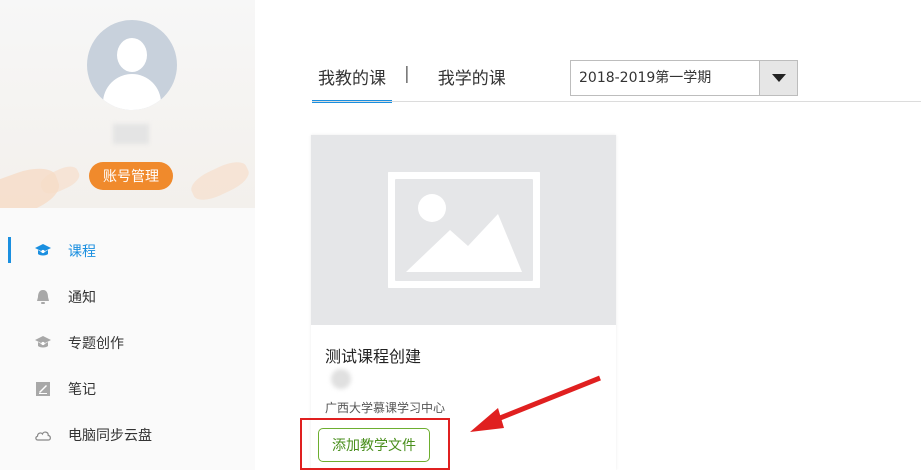  Describe the element at coordinates (127, 389) in the screenshot. I see `sidebar-item-notes: 笔记` at that location.